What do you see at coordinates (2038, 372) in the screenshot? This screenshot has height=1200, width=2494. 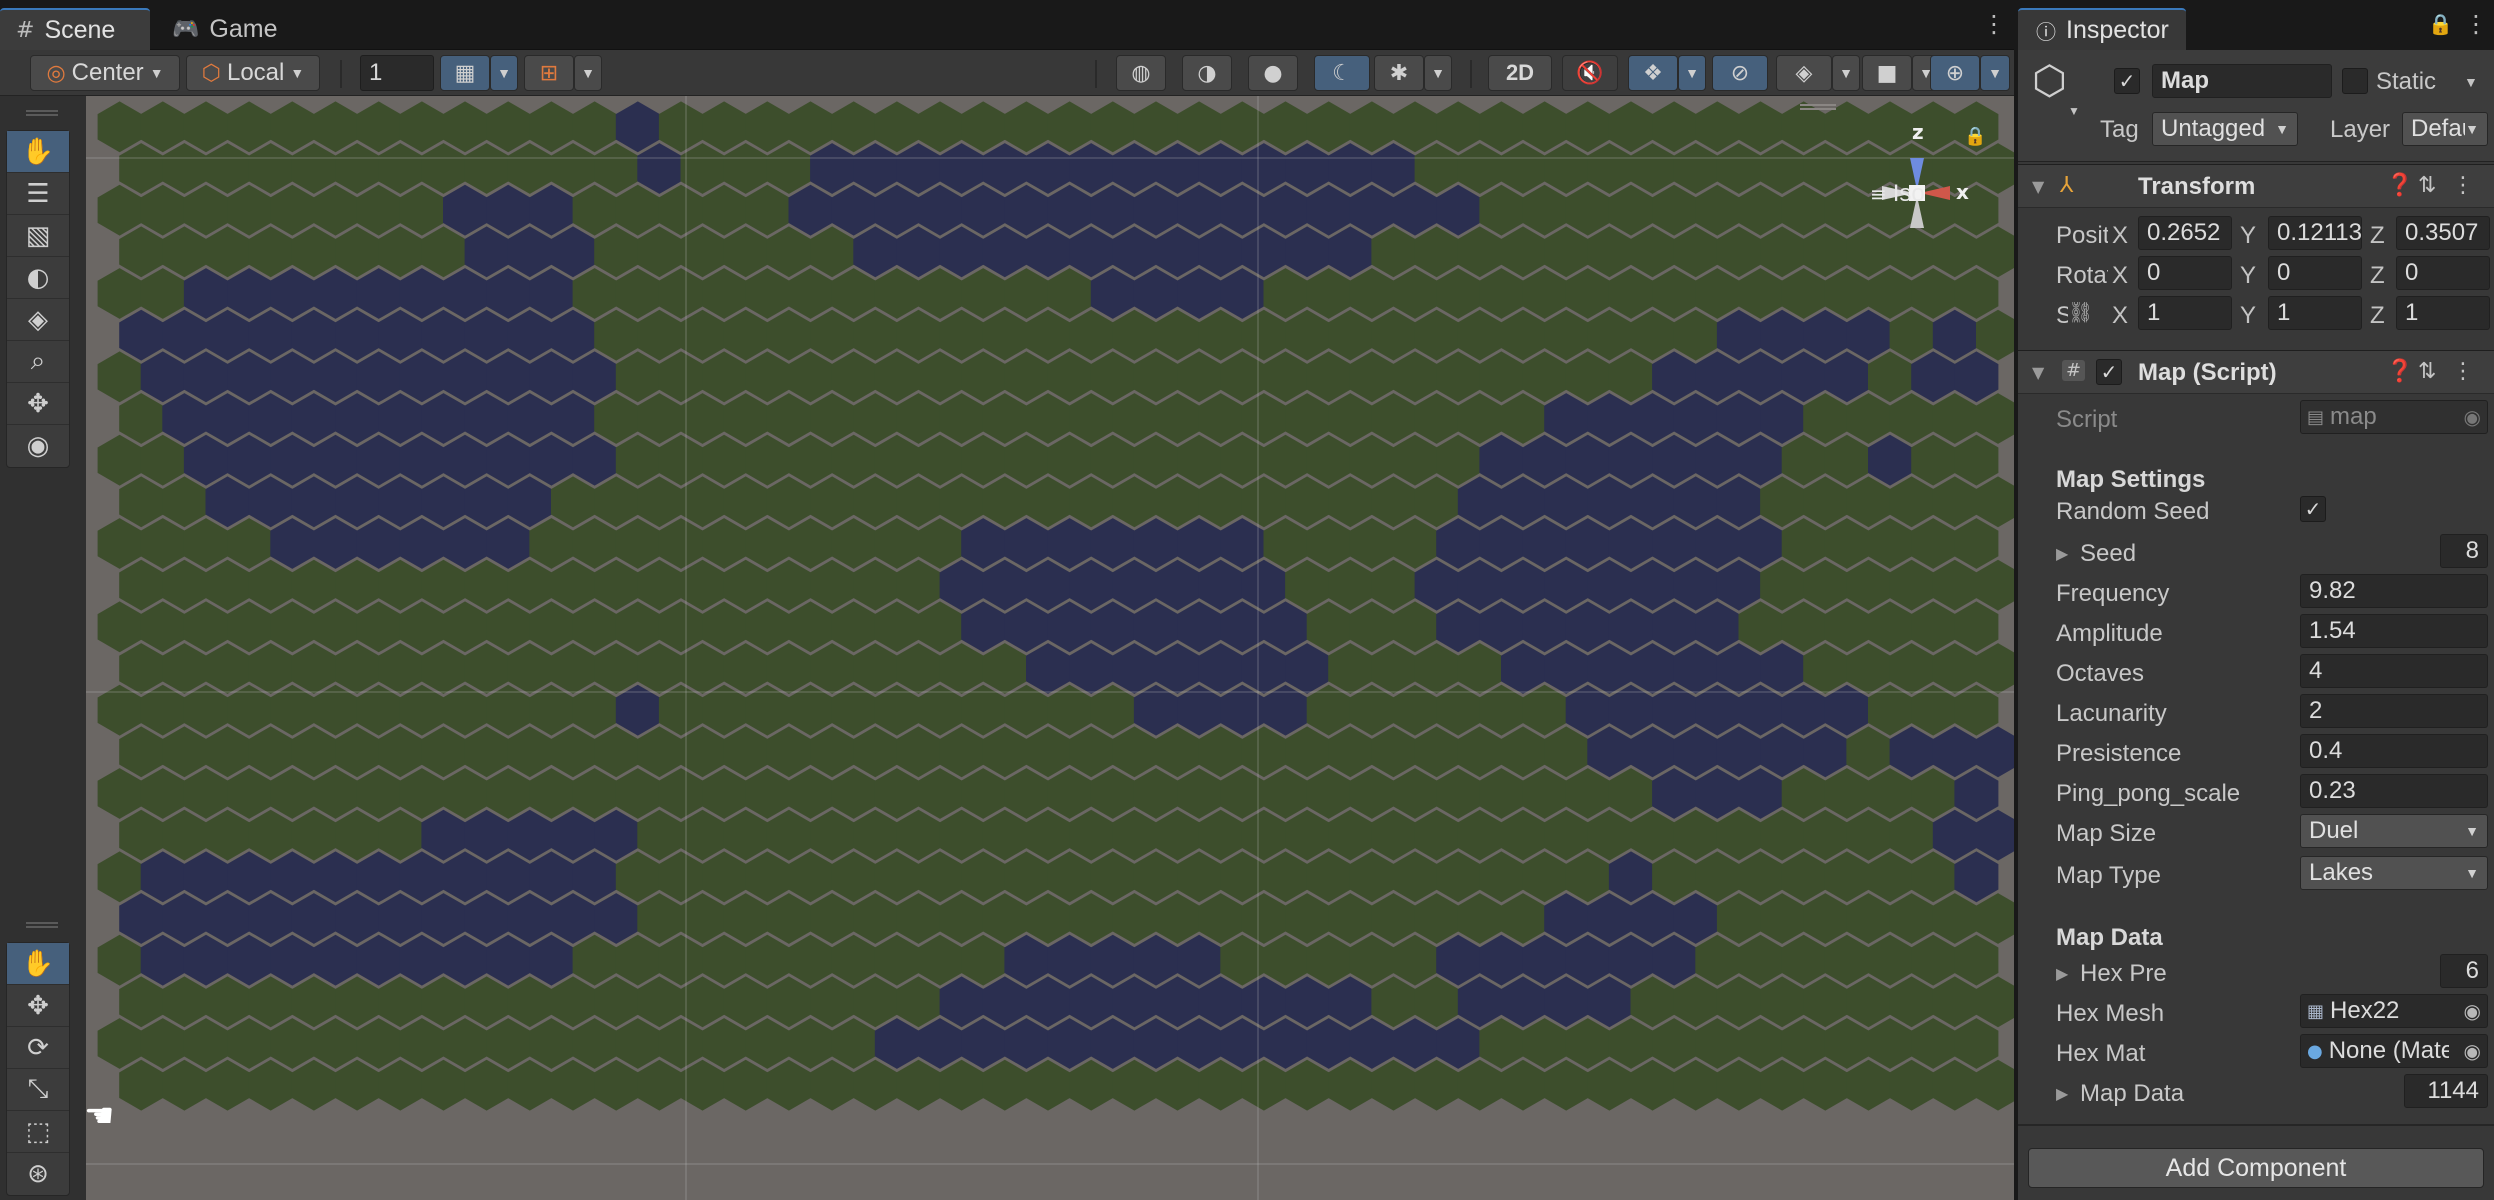 I see `foldout-arrow-icon: ▼` at bounding box center [2038, 372].